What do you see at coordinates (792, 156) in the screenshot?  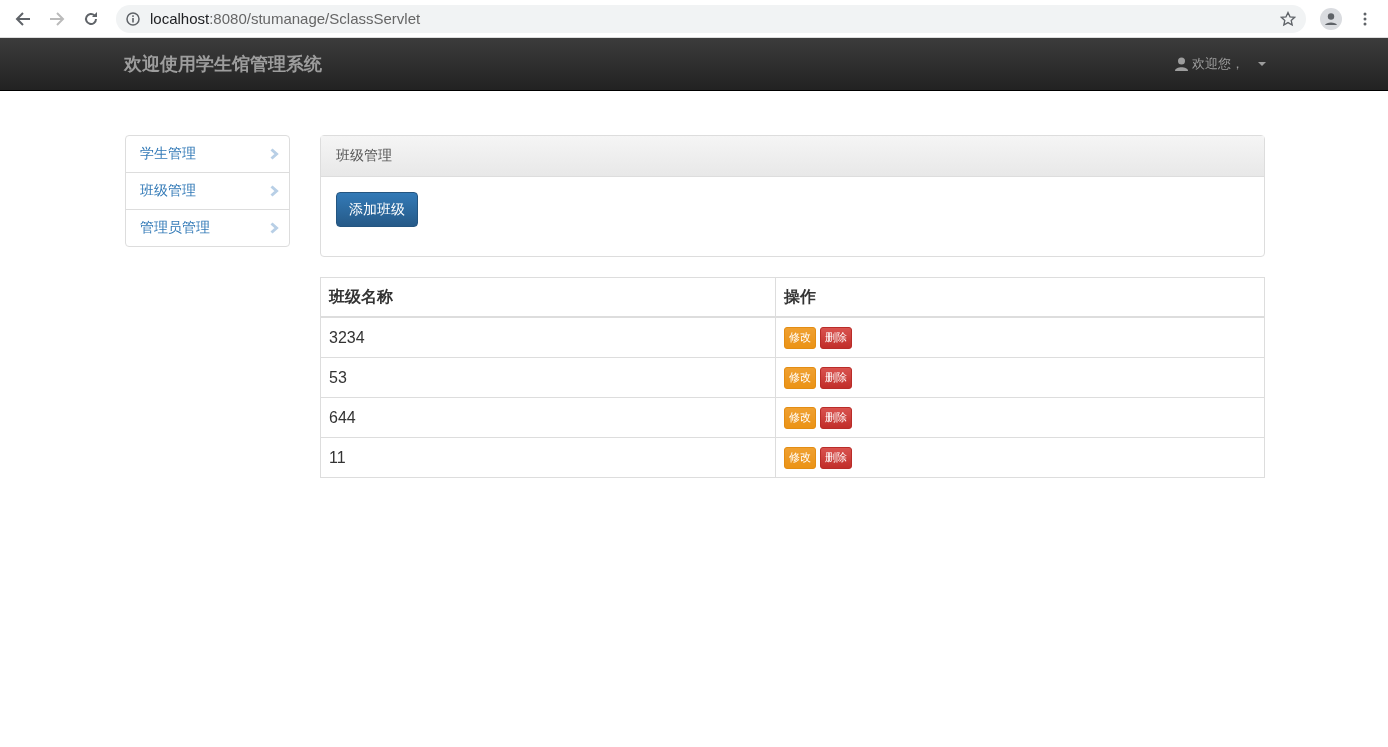 I see `panel-heading: 班级管理` at bounding box center [792, 156].